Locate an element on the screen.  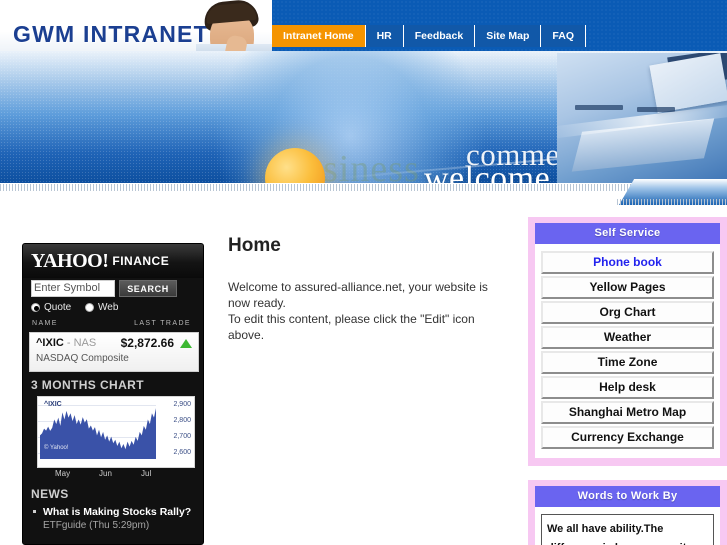
yahoo-search-row: Enter Symbol SEARCH is located at coordinates (113, 289).